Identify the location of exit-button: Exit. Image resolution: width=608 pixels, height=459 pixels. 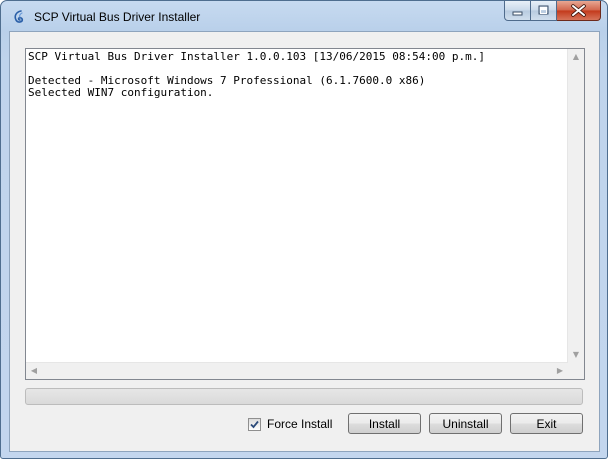
(546, 423).